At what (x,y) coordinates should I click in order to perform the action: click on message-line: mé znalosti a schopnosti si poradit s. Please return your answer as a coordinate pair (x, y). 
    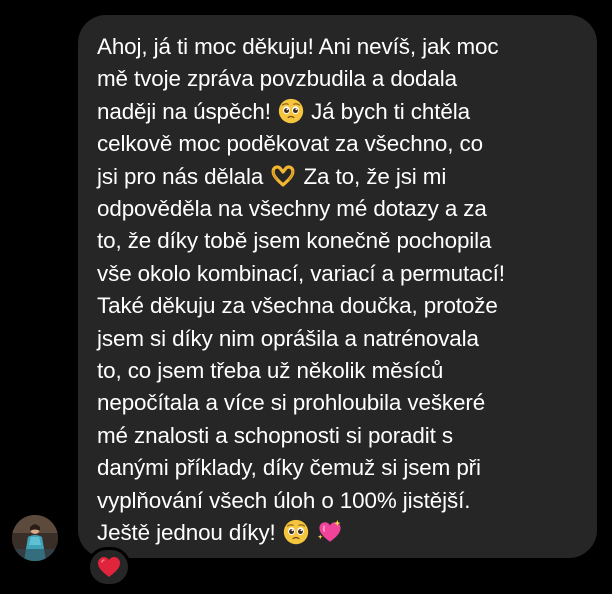
    Looking at the image, I should click on (275, 435).